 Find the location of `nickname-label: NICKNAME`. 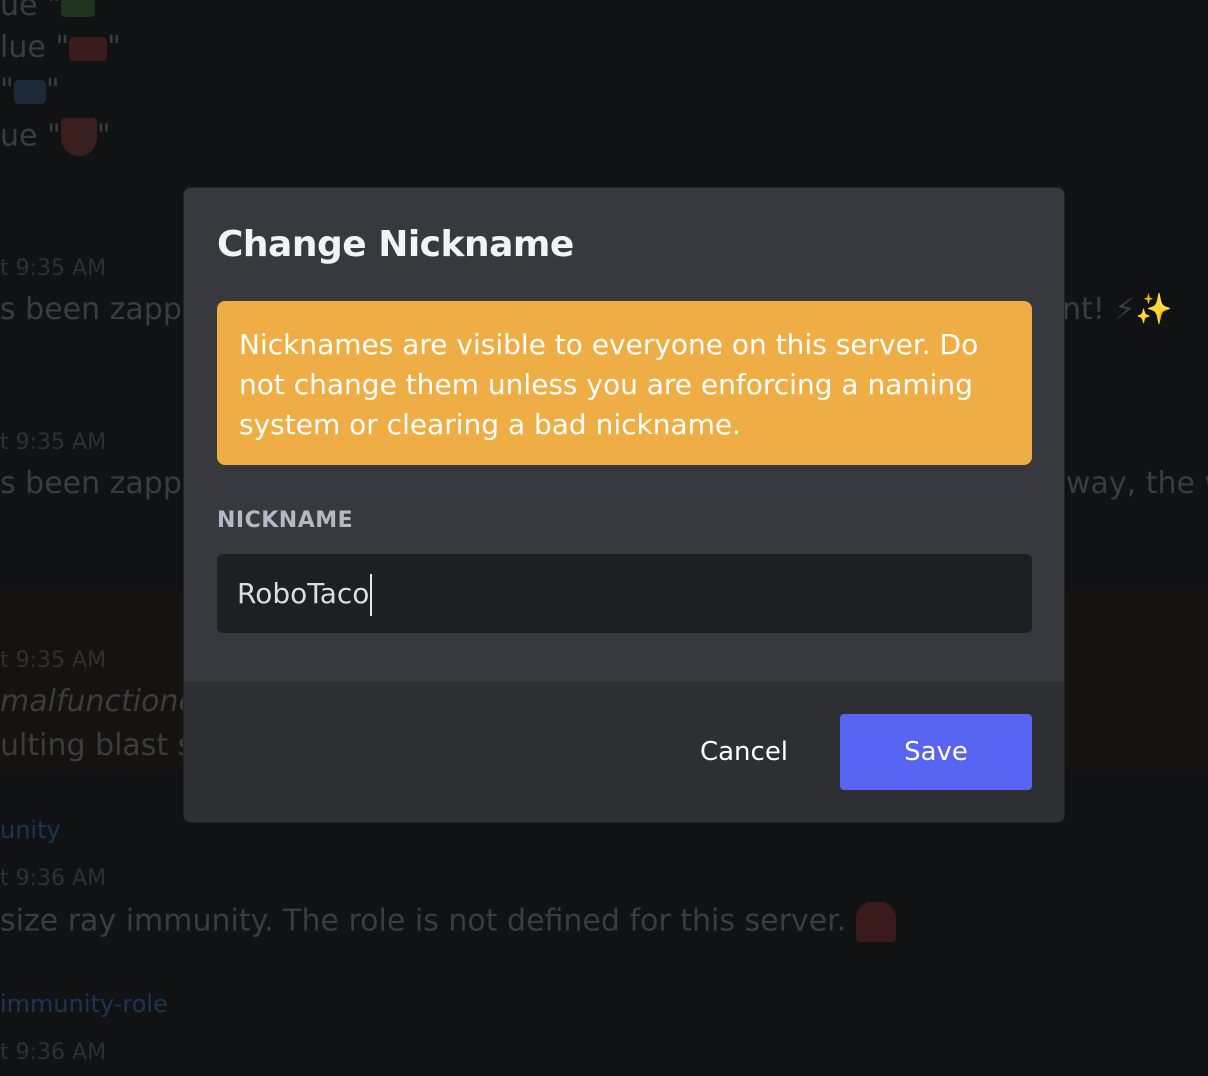

nickname-label: NICKNAME is located at coordinates (285, 520).